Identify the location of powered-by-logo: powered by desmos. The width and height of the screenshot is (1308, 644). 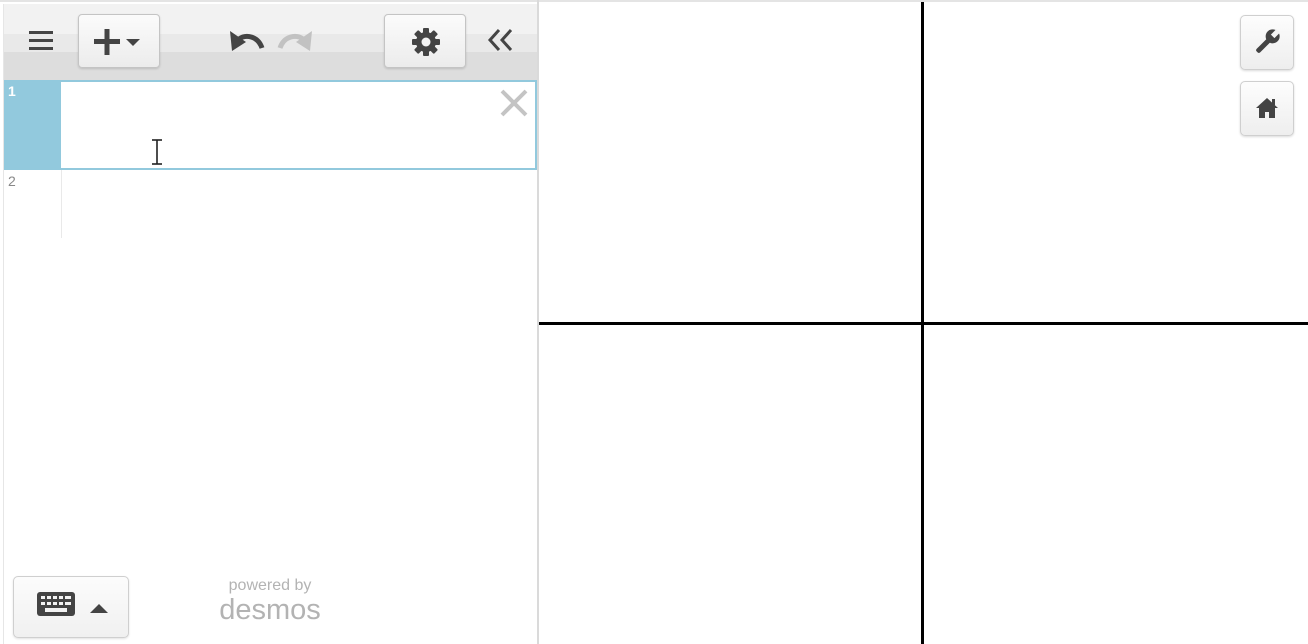
(270, 601).